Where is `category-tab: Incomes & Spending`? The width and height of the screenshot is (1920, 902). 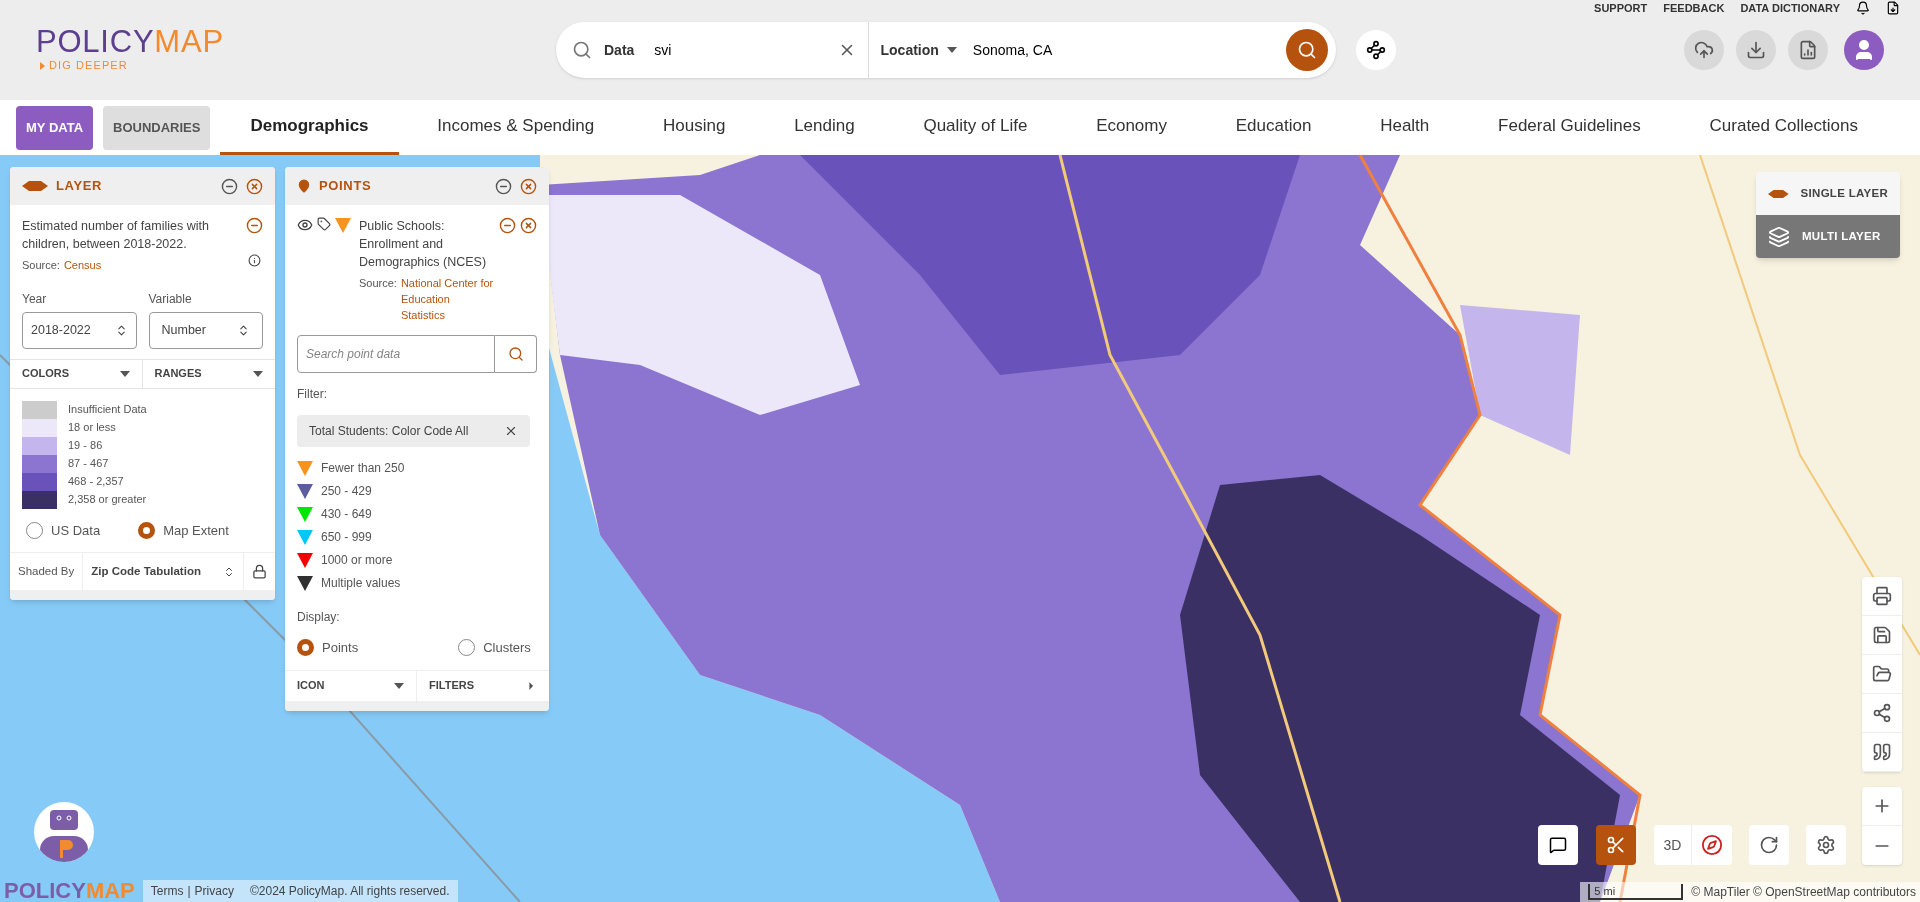 category-tab: Incomes & Spending is located at coordinates (516, 127).